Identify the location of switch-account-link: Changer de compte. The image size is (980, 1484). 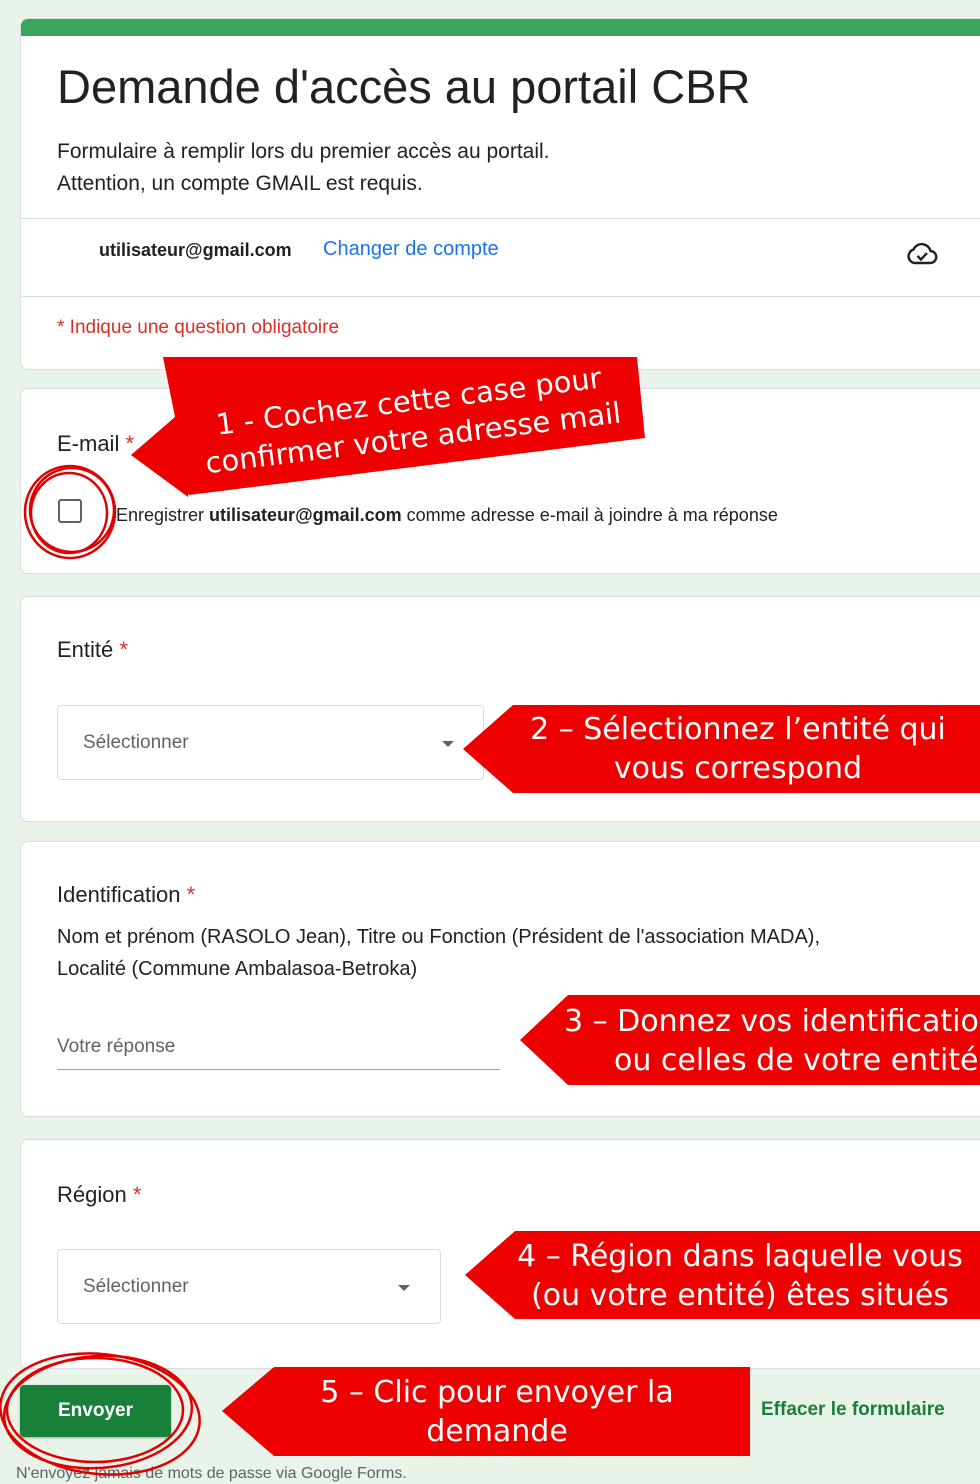
(411, 249).